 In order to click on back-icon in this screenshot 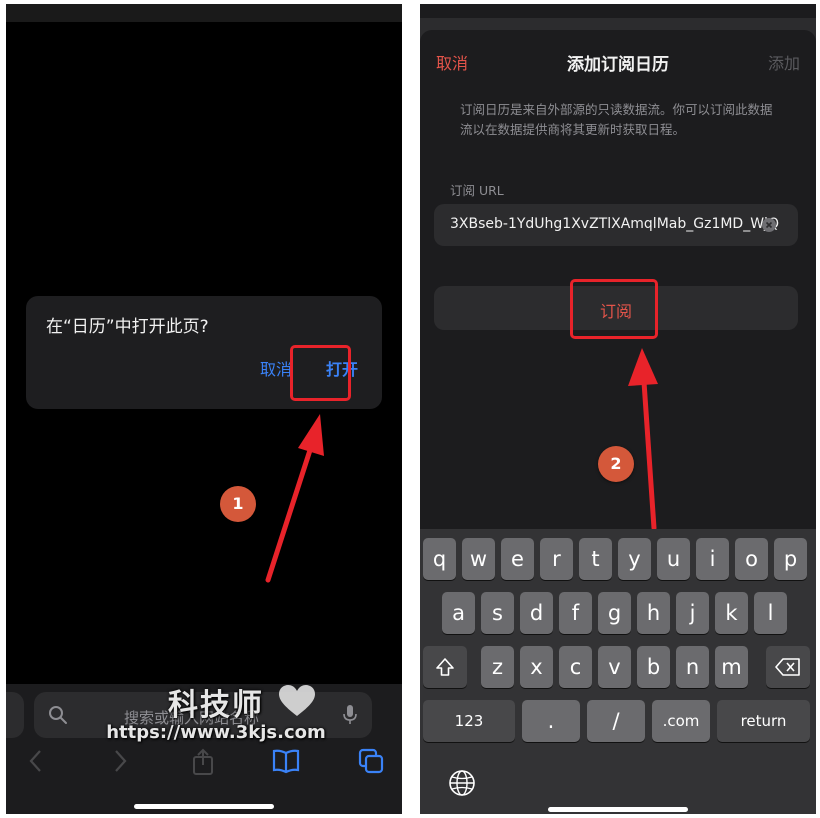, I will do `click(36, 761)`.